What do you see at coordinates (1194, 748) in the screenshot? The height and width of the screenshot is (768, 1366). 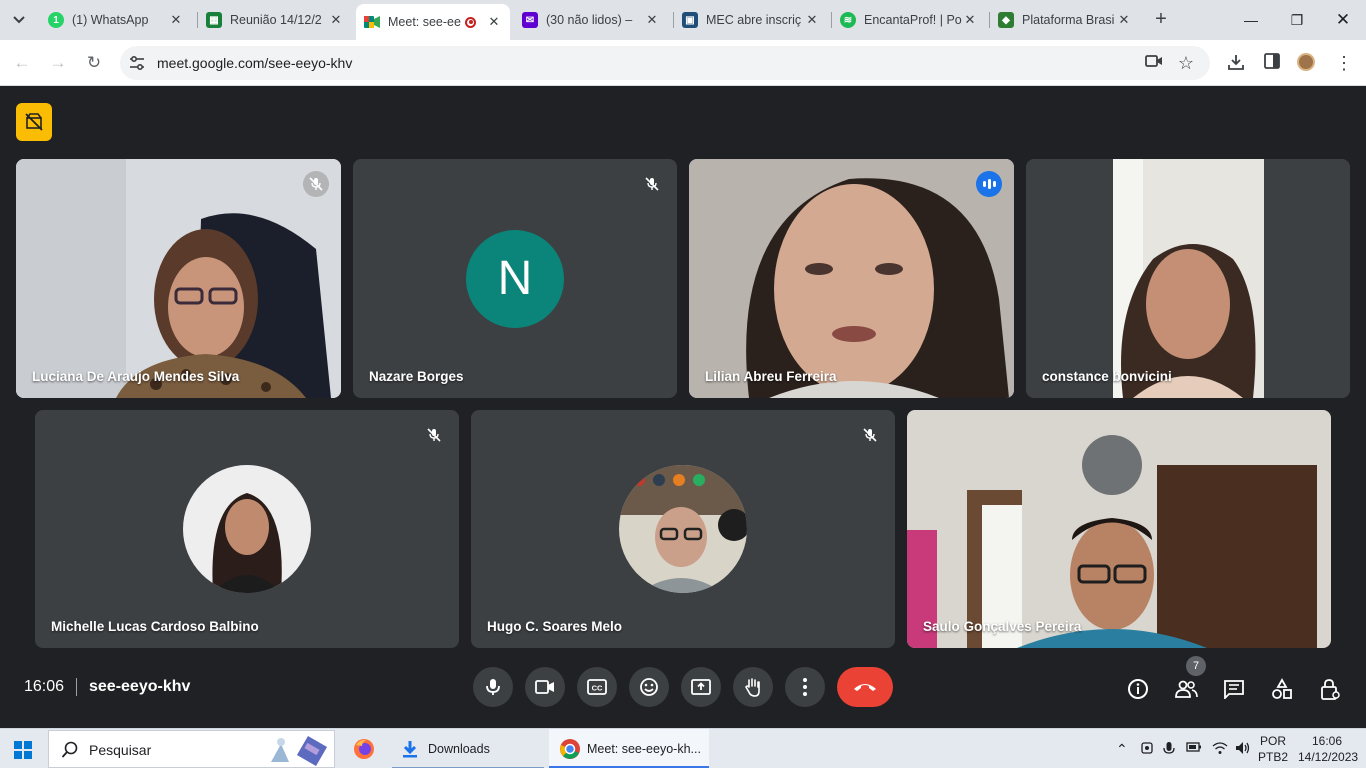 I see `tray-battery-icon` at bounding box center [1194, 748].